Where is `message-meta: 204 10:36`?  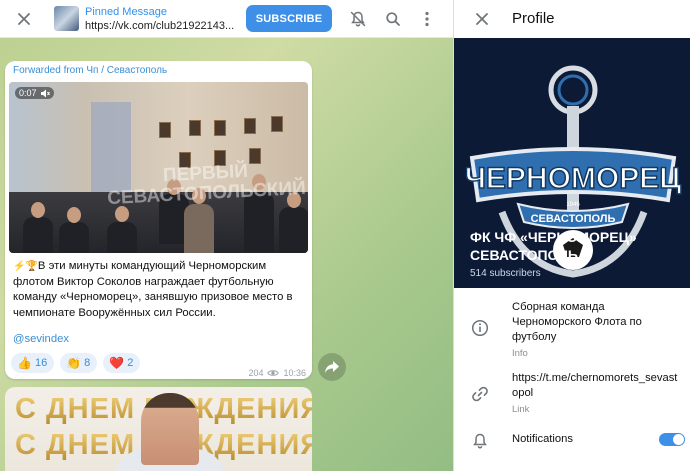
message-meta: 204 10:36 is located at coordinates (277, 373).